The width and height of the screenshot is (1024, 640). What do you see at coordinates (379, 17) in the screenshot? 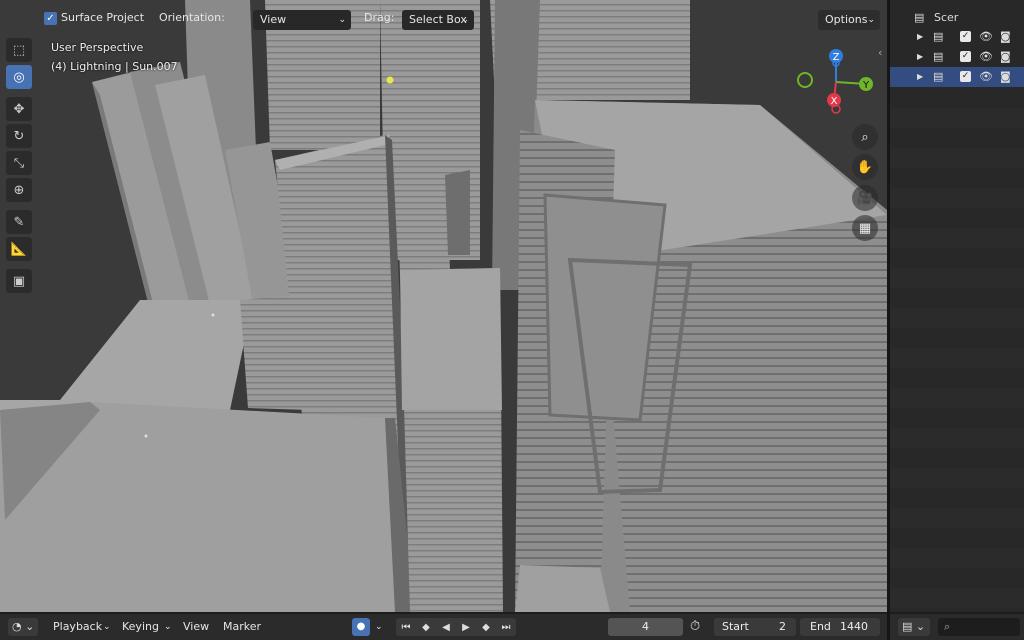
I see `drag-label: Drag:` at bounding box center [379, 17].